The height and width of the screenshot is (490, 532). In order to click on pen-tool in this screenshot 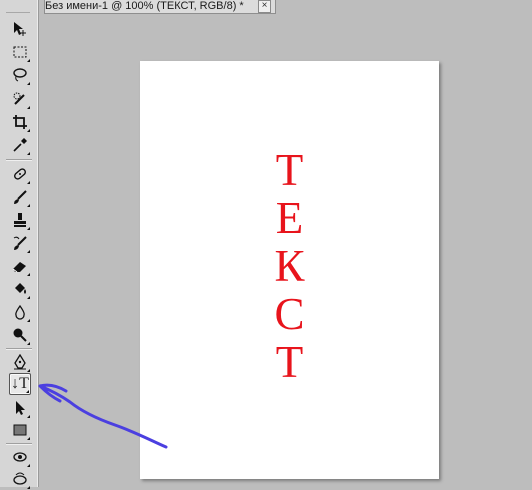, I will do `click(20, 362)`.